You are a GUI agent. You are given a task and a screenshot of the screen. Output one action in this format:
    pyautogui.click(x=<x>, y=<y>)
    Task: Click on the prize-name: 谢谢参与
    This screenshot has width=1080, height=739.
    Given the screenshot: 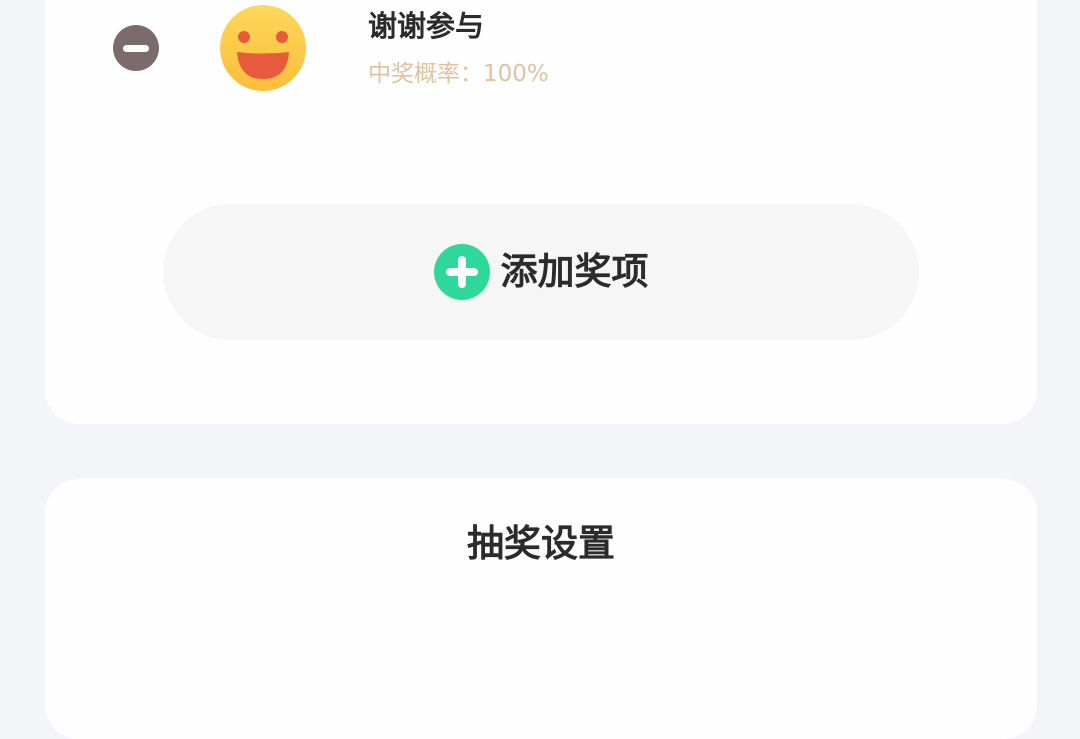 What is the action you would take?
    pyautogui.click(x=426, y=26)
    